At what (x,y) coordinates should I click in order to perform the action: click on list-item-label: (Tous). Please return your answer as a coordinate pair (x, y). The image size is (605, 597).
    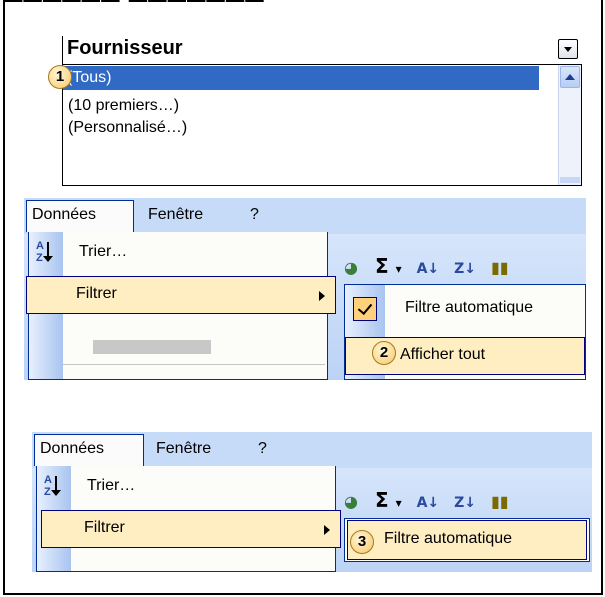
    Looking at the image, I should click on (89, 77).